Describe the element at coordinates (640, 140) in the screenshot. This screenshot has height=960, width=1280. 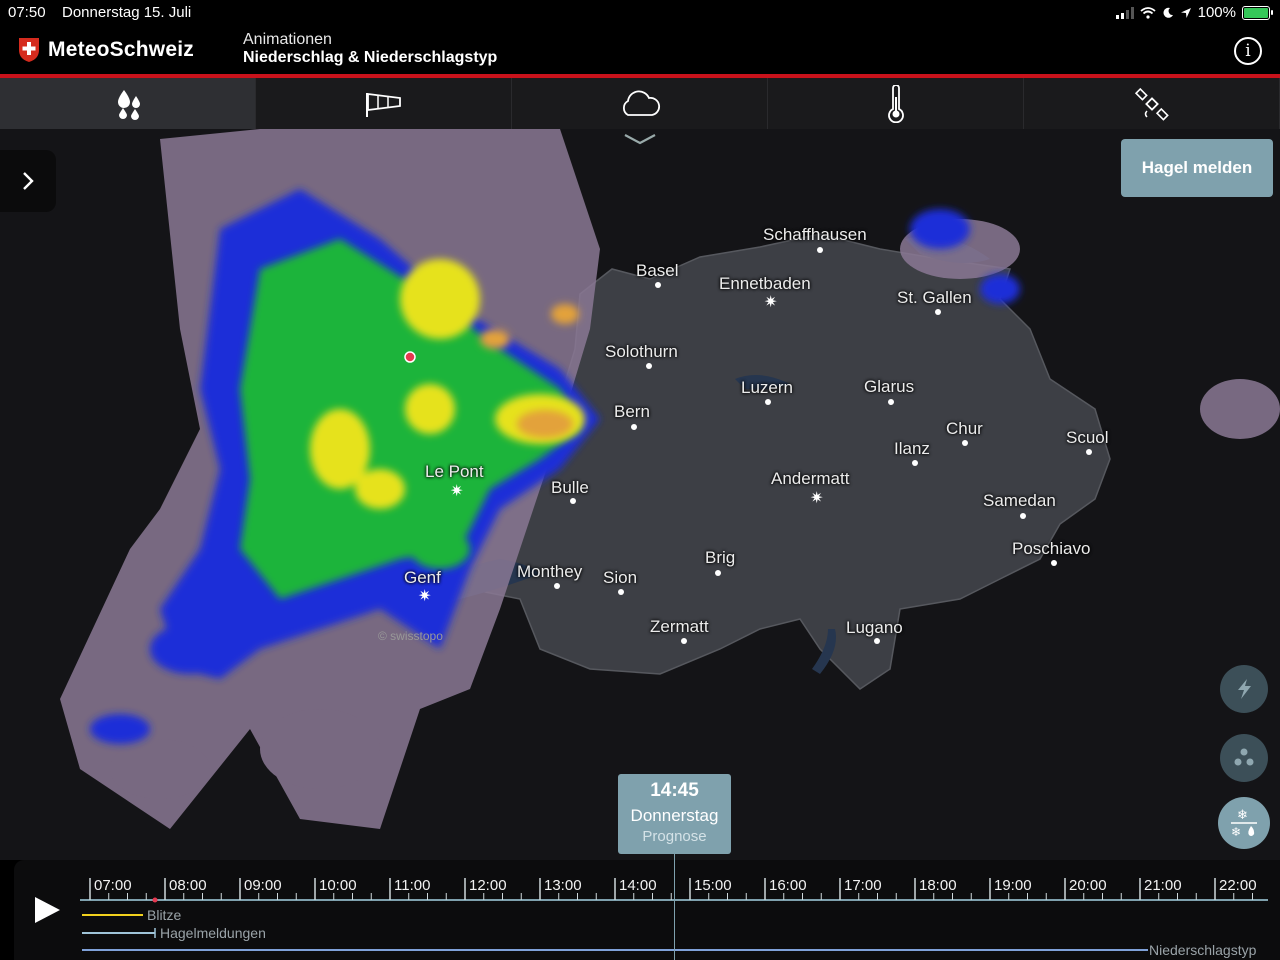
I see `chevron-down-icon` at that location.